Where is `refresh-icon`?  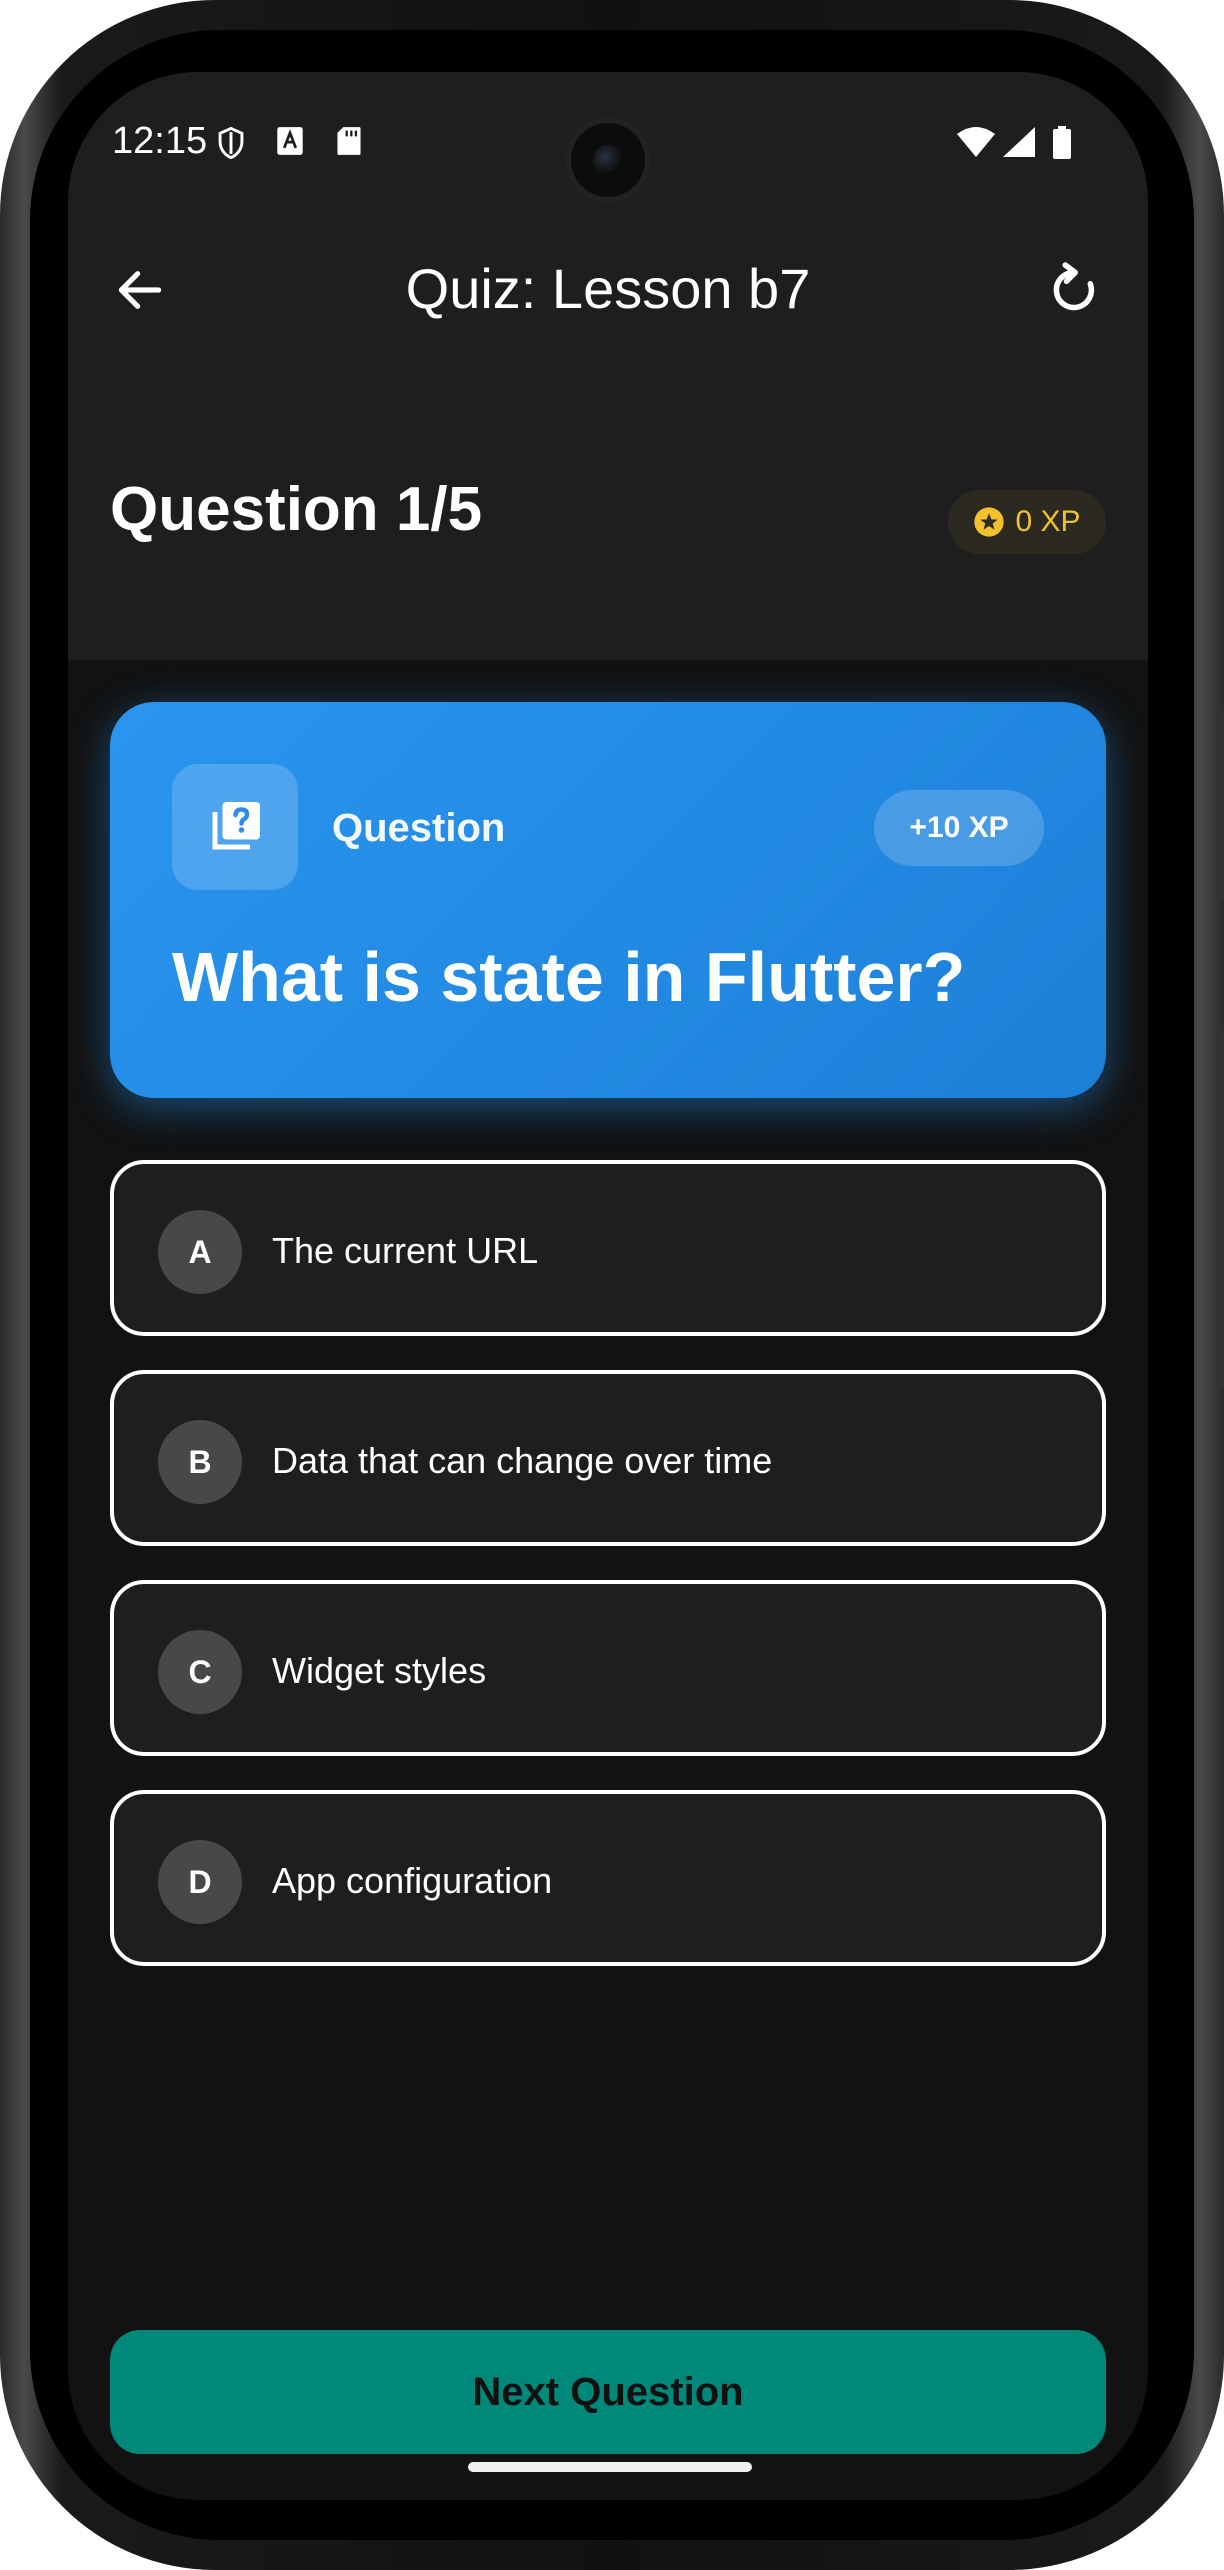
refresh-icon is located at coordinates (1074, 290).